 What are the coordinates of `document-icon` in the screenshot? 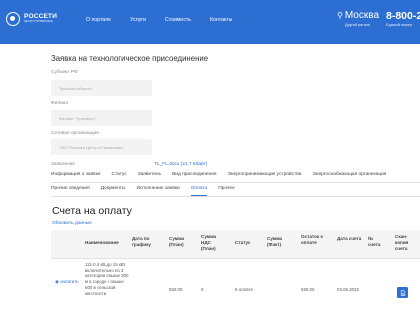 It's located at (402, 292).